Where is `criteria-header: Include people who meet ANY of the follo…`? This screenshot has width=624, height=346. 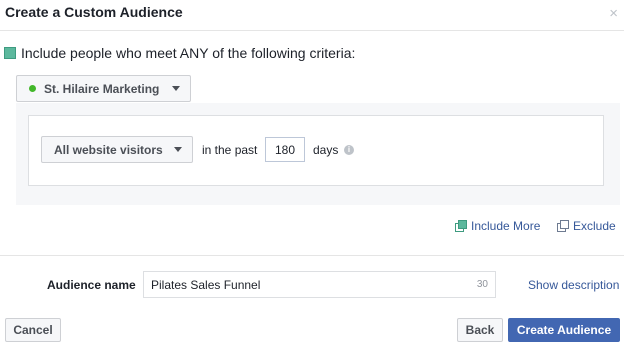
criteria-header: Include people who meet ANY of the follo… is located at coordinates (179, 53).